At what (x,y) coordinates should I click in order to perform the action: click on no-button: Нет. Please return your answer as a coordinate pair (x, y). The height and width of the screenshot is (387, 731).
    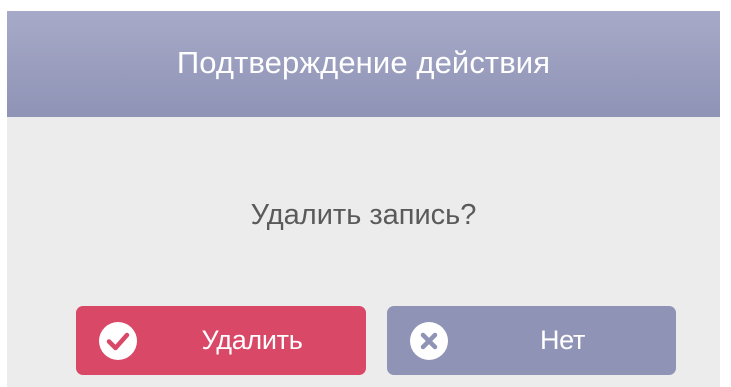
    Looking at the image, I should click on (531, 340).